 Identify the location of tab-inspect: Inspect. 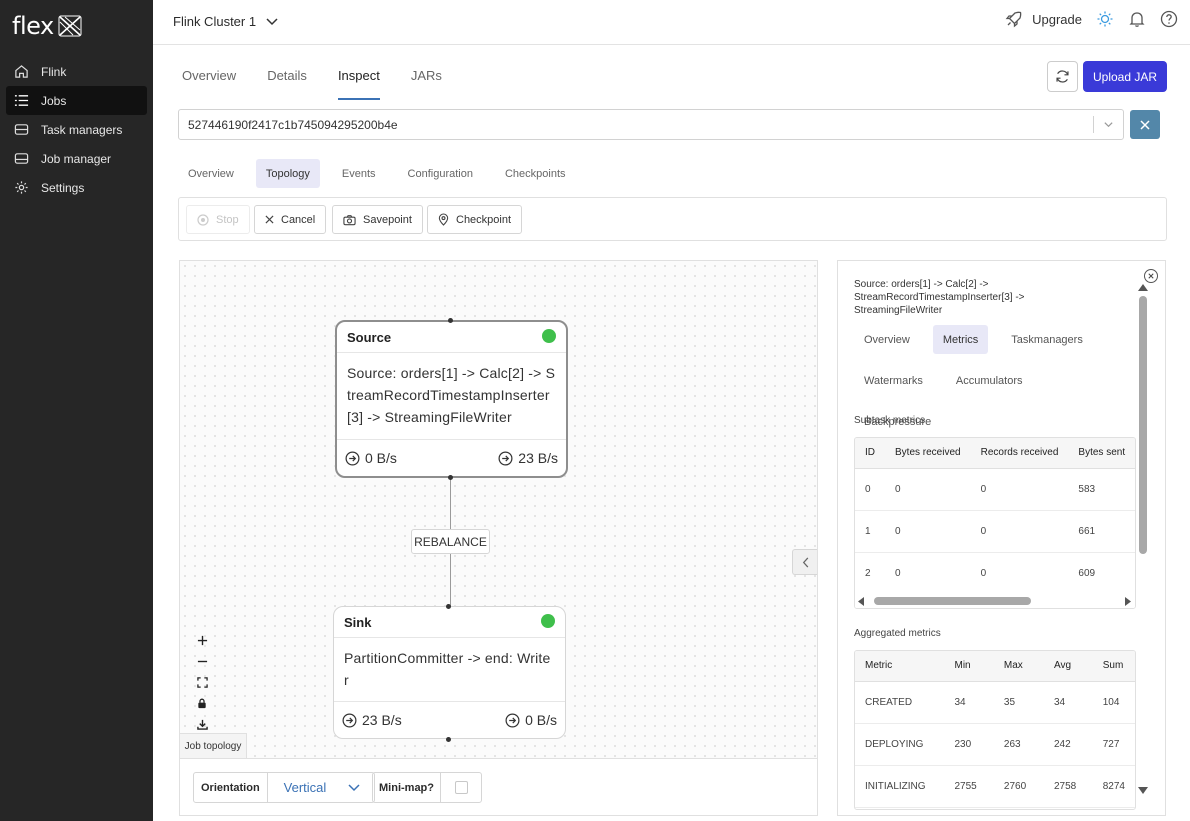
(358, 84).